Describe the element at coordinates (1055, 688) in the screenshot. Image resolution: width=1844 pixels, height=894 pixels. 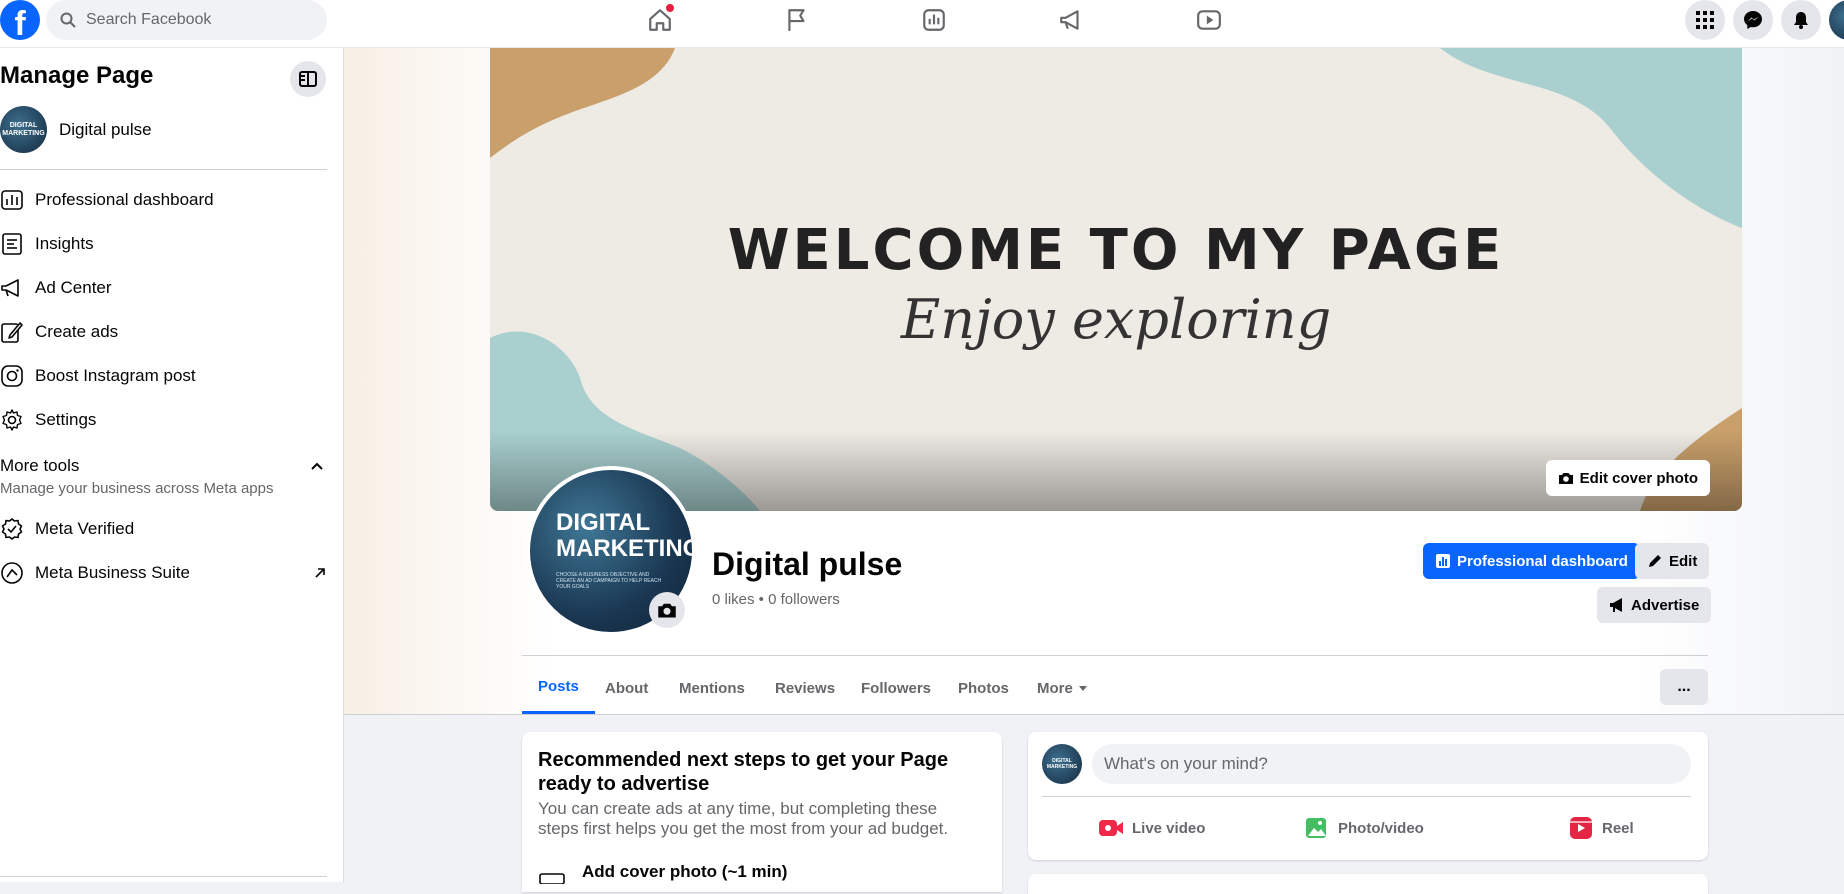
I see `tab-more-label: More` at that location.